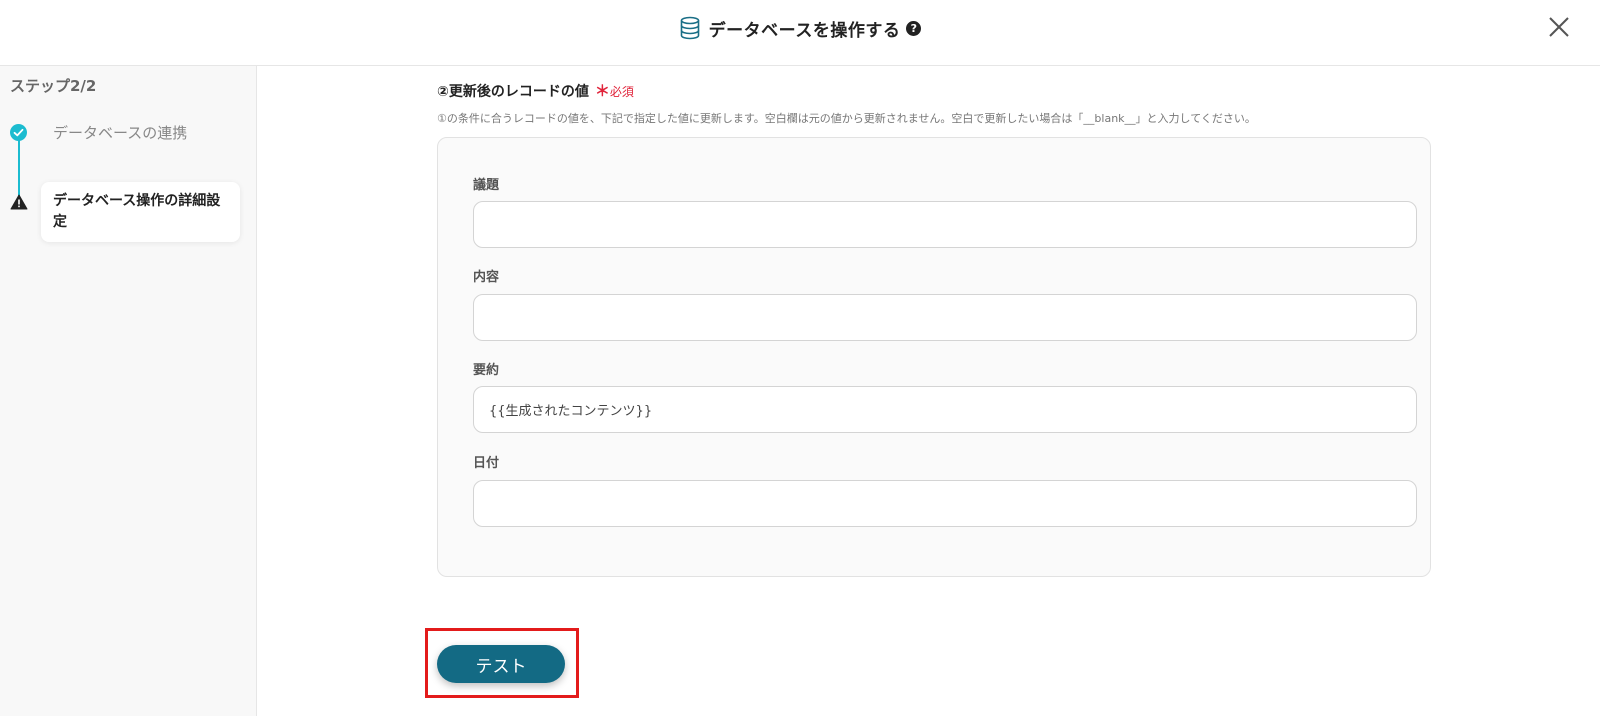 The image size is (1600, 716). I want to click on header-title-group: データベースを操作する ?, so click(800, 28).